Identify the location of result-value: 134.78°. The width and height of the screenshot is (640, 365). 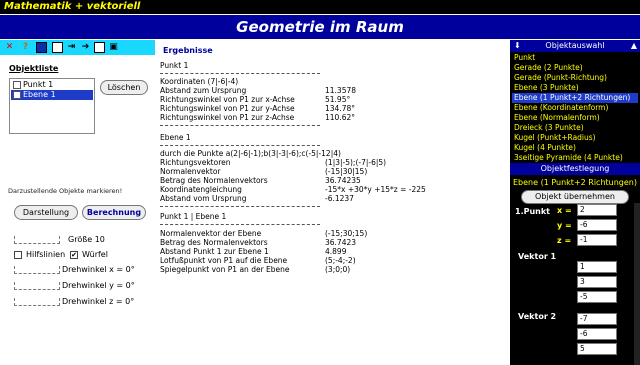
(340, 108).